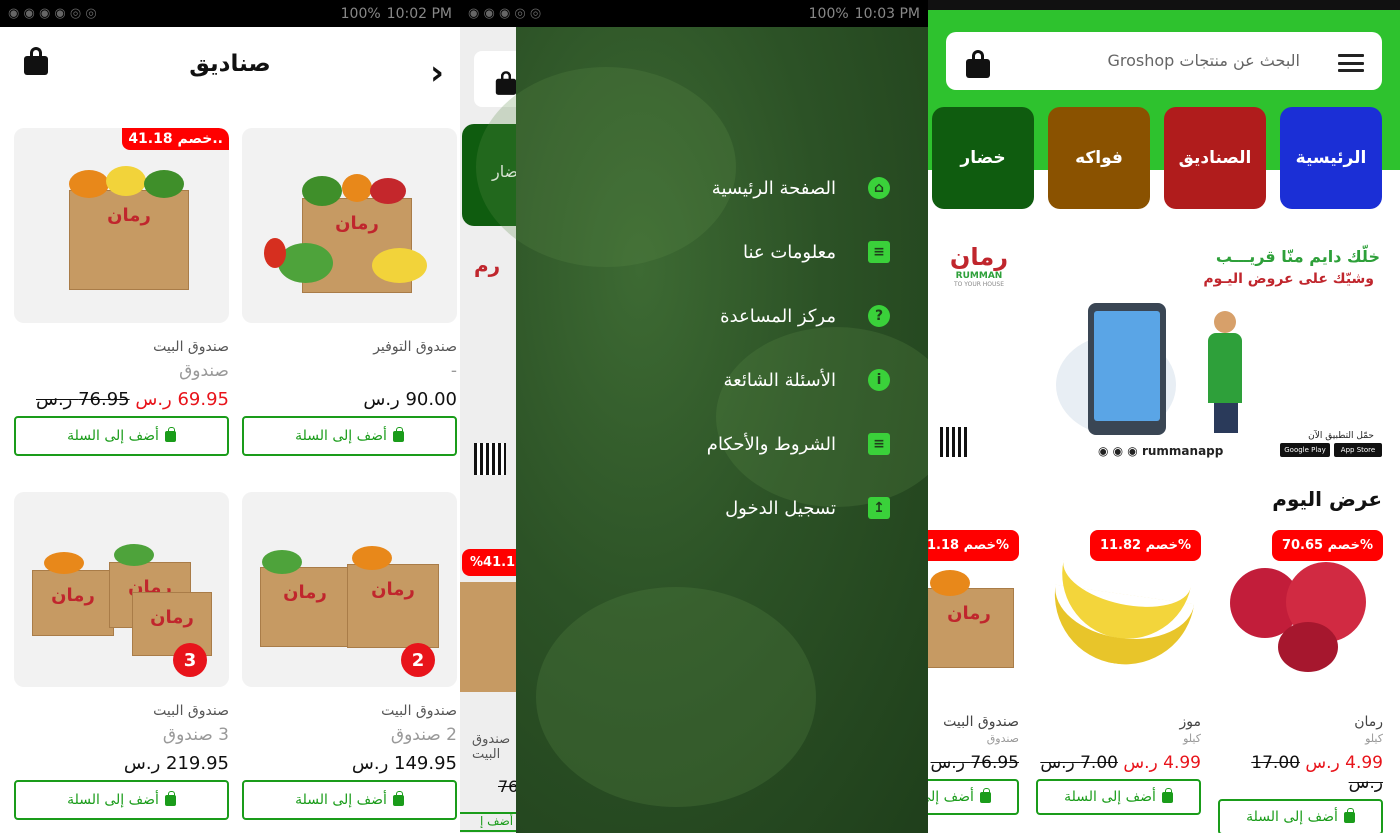 Image resolution: width=1400 pixels, height=833 pixels. Describe the element at coordinates (879, 380) in the screenshot. I see `info-icon: i` at that location.